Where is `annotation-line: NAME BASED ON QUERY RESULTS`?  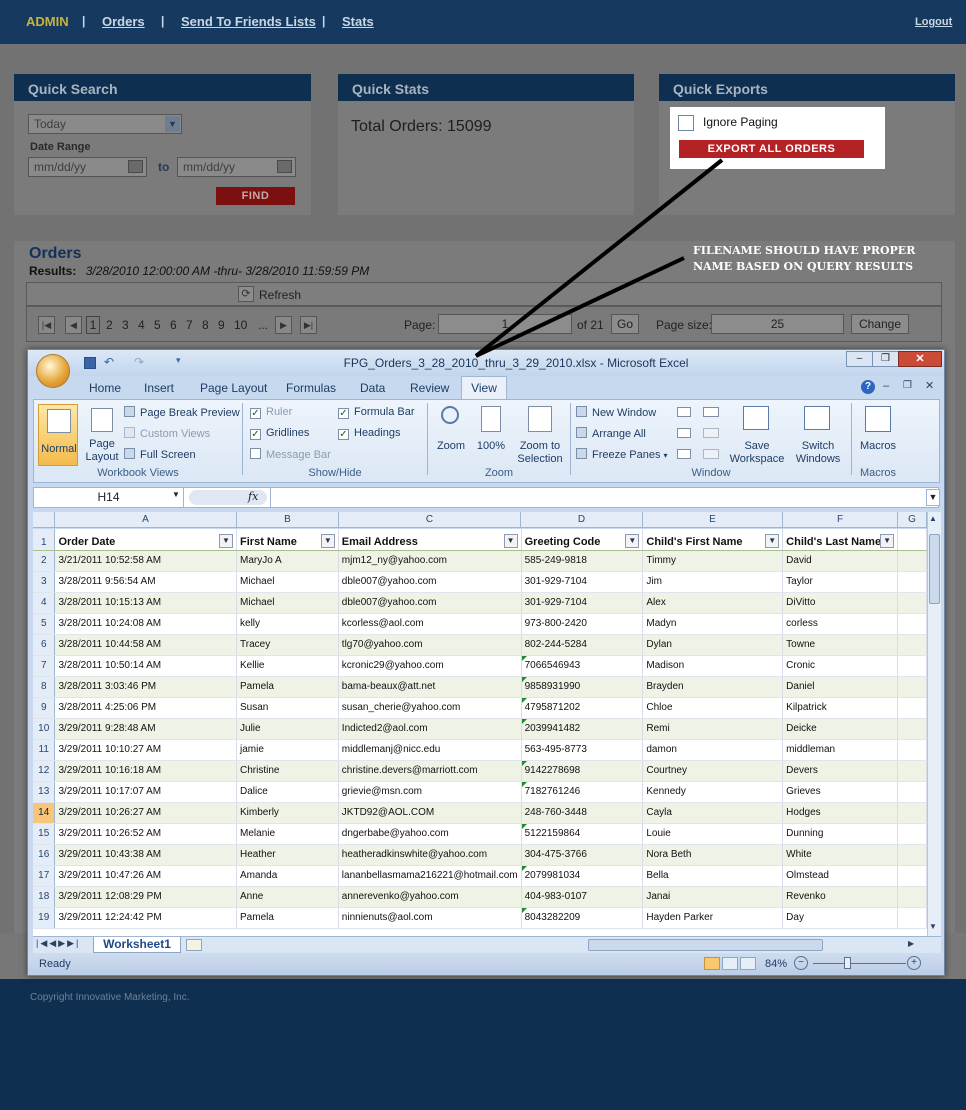 annotation-line: NAME BASED ON QUERY RESULTS is located at coordinates (803, 266).